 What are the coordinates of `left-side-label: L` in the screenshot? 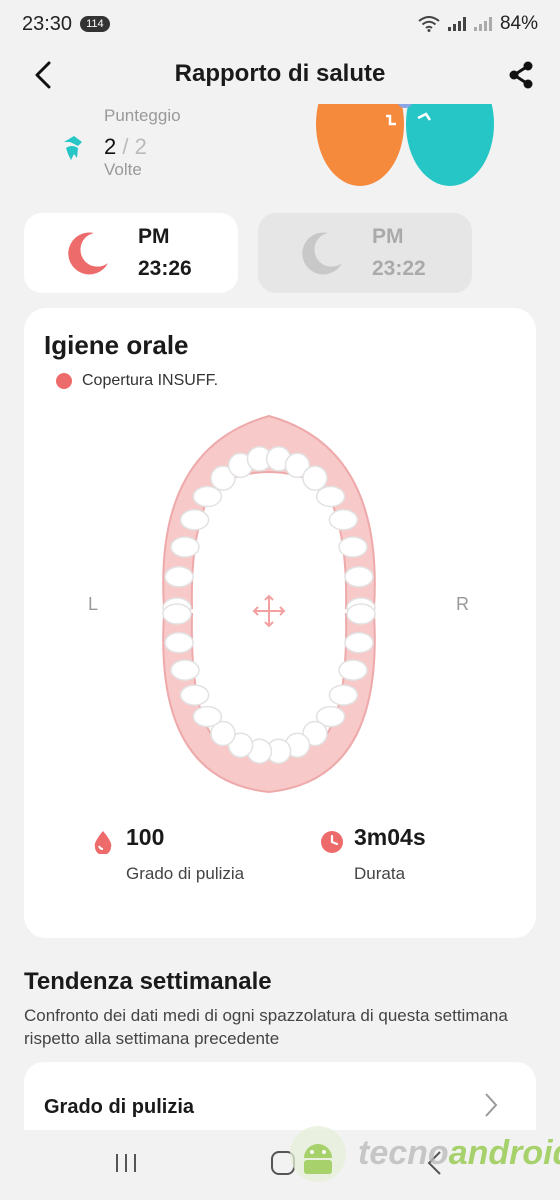 It's located at (93, 604).